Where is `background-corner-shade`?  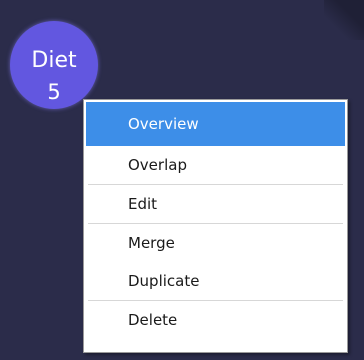
background-corner-shade is located at coordinates (344, 20).